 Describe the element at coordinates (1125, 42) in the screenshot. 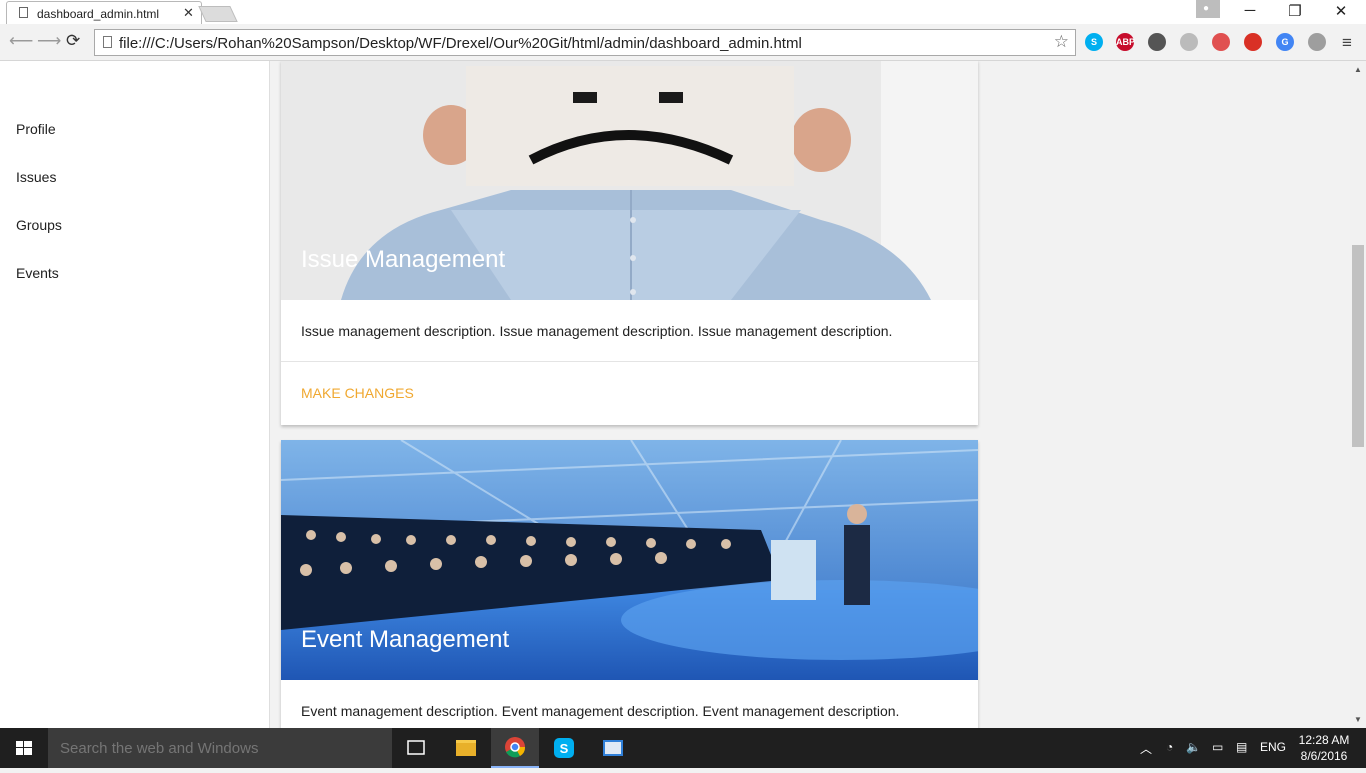

I see `adblock-plus-icon: ABP` at that location.